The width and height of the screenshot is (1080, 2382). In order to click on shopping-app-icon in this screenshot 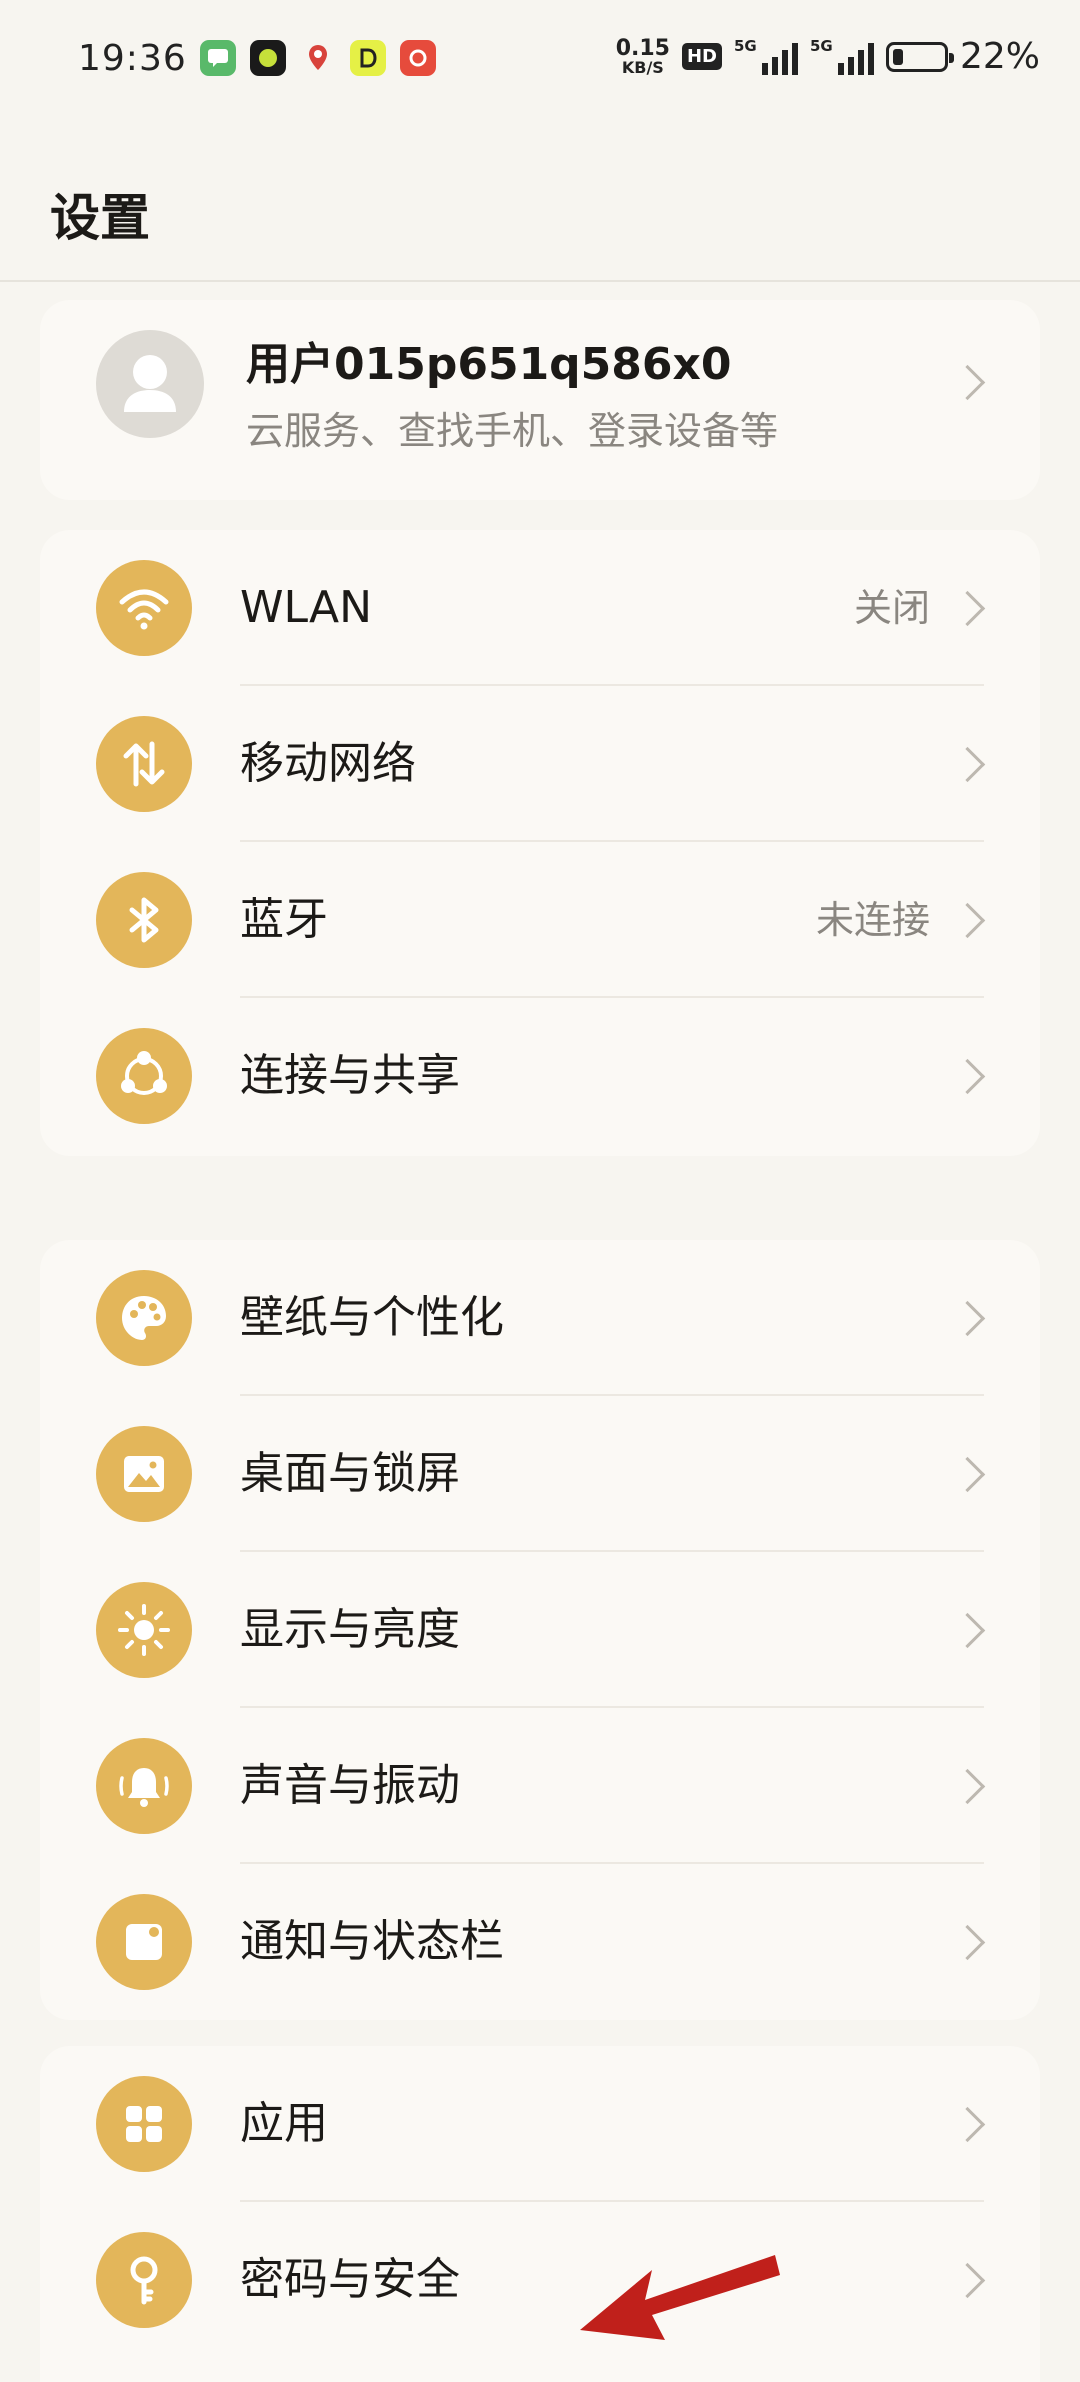, I will do `click(418, 58)`.